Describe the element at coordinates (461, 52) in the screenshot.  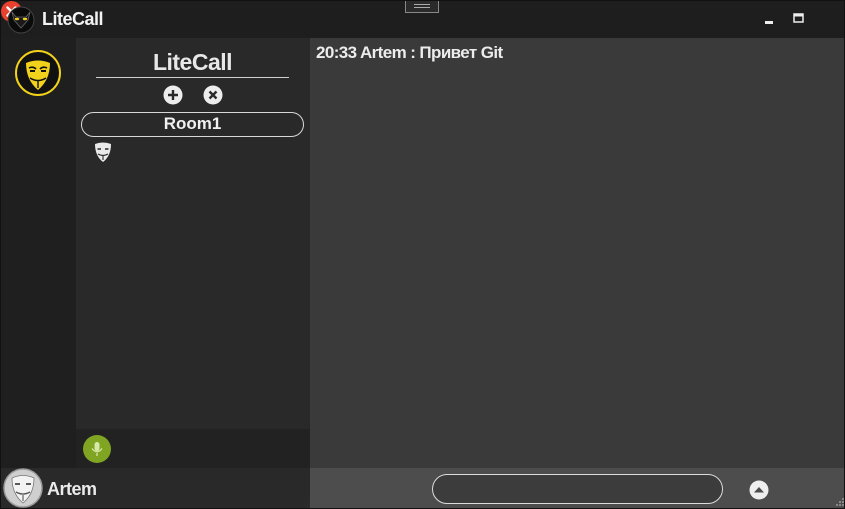
I see `message-text: Привет Git` at that location.